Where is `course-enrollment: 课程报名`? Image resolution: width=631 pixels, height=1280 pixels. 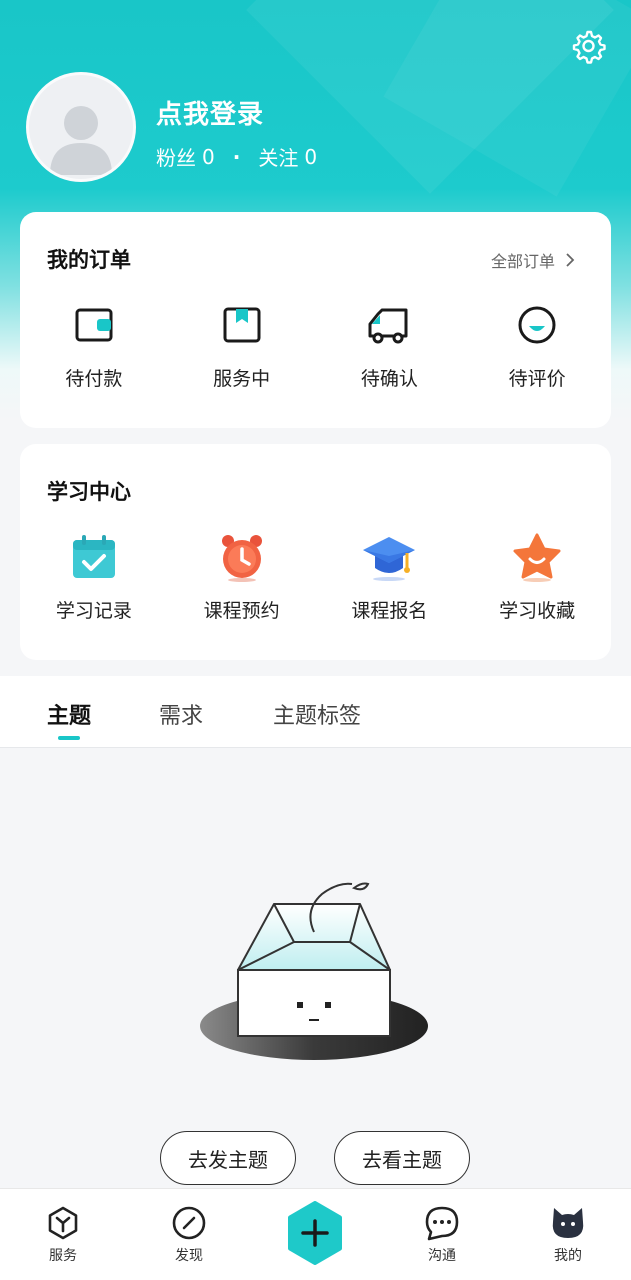 course-enrollment: 课程报名 is located at coordinates (390, 577).